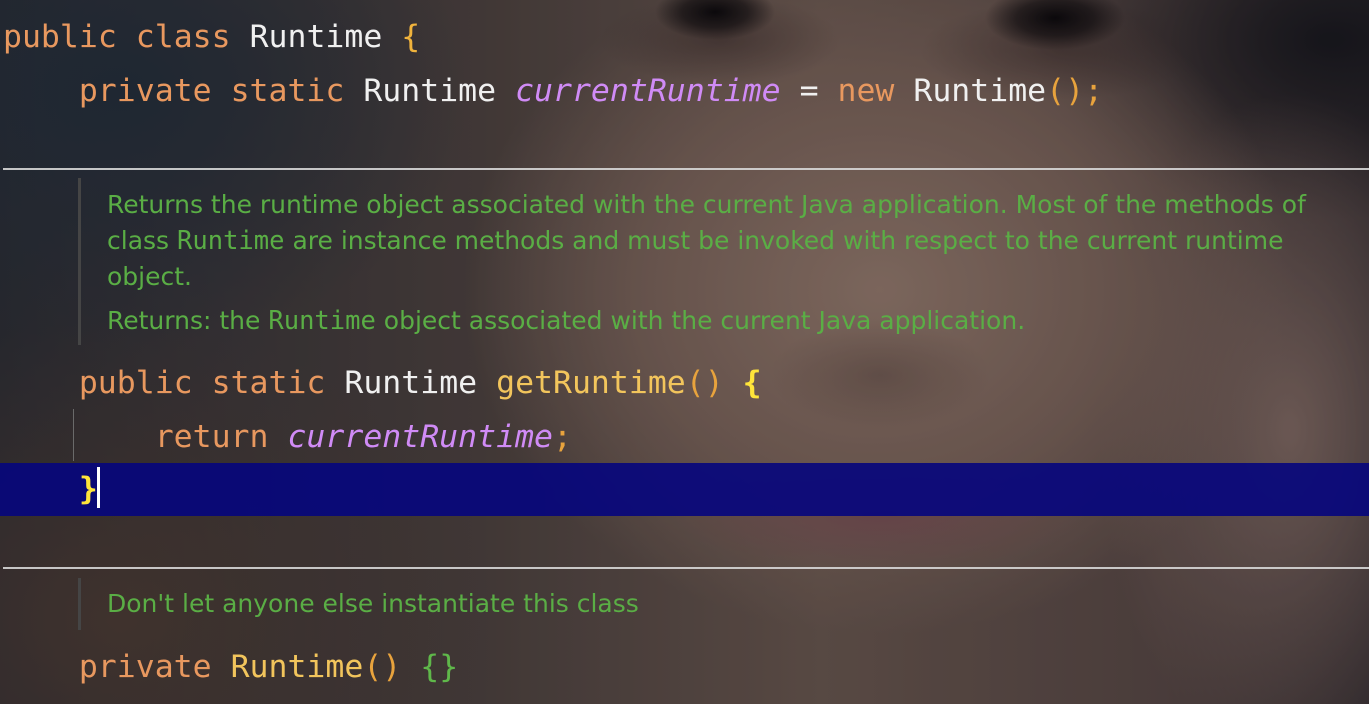 This screenshot has width=1369, height=704. Describe the element at coordinates (149, 276) in the screenshot. I see `doc-line: object.` at that location.